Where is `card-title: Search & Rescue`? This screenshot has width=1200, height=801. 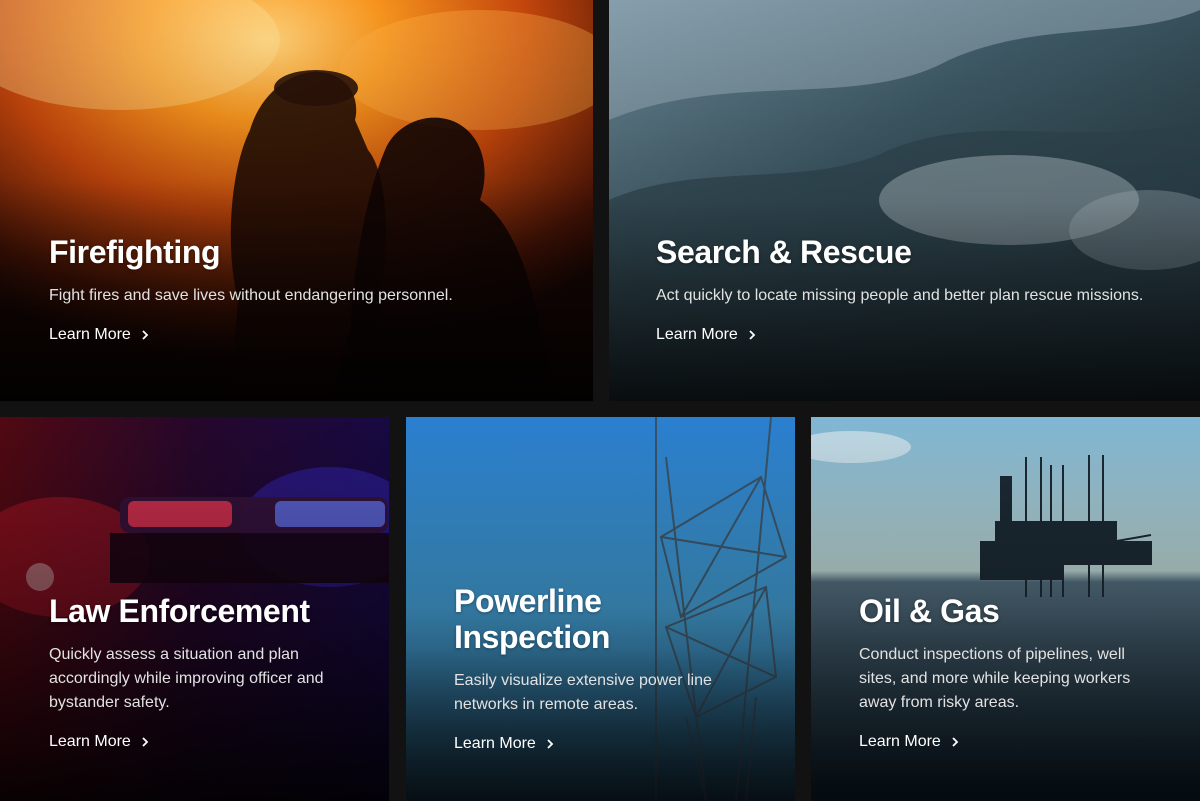 card-title: Search & Rescue is located at coordinates (784, 252).